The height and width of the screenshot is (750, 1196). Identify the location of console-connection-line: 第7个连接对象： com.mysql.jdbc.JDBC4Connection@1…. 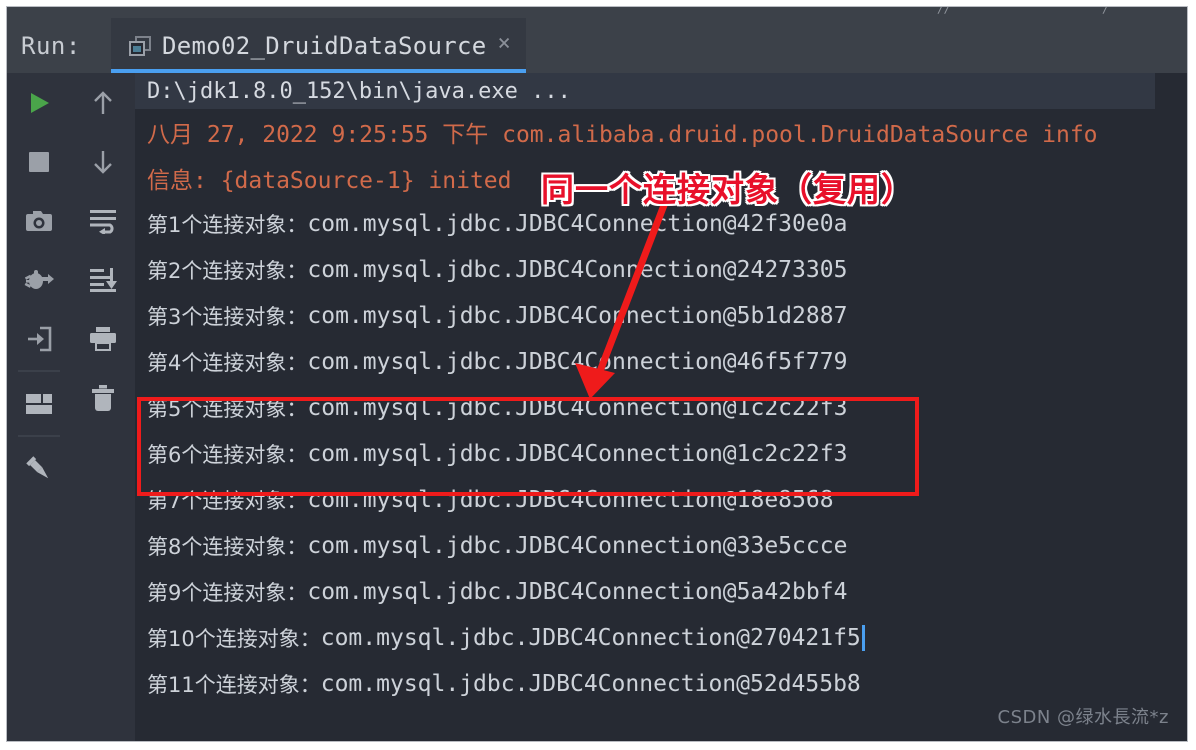
(661, 500).